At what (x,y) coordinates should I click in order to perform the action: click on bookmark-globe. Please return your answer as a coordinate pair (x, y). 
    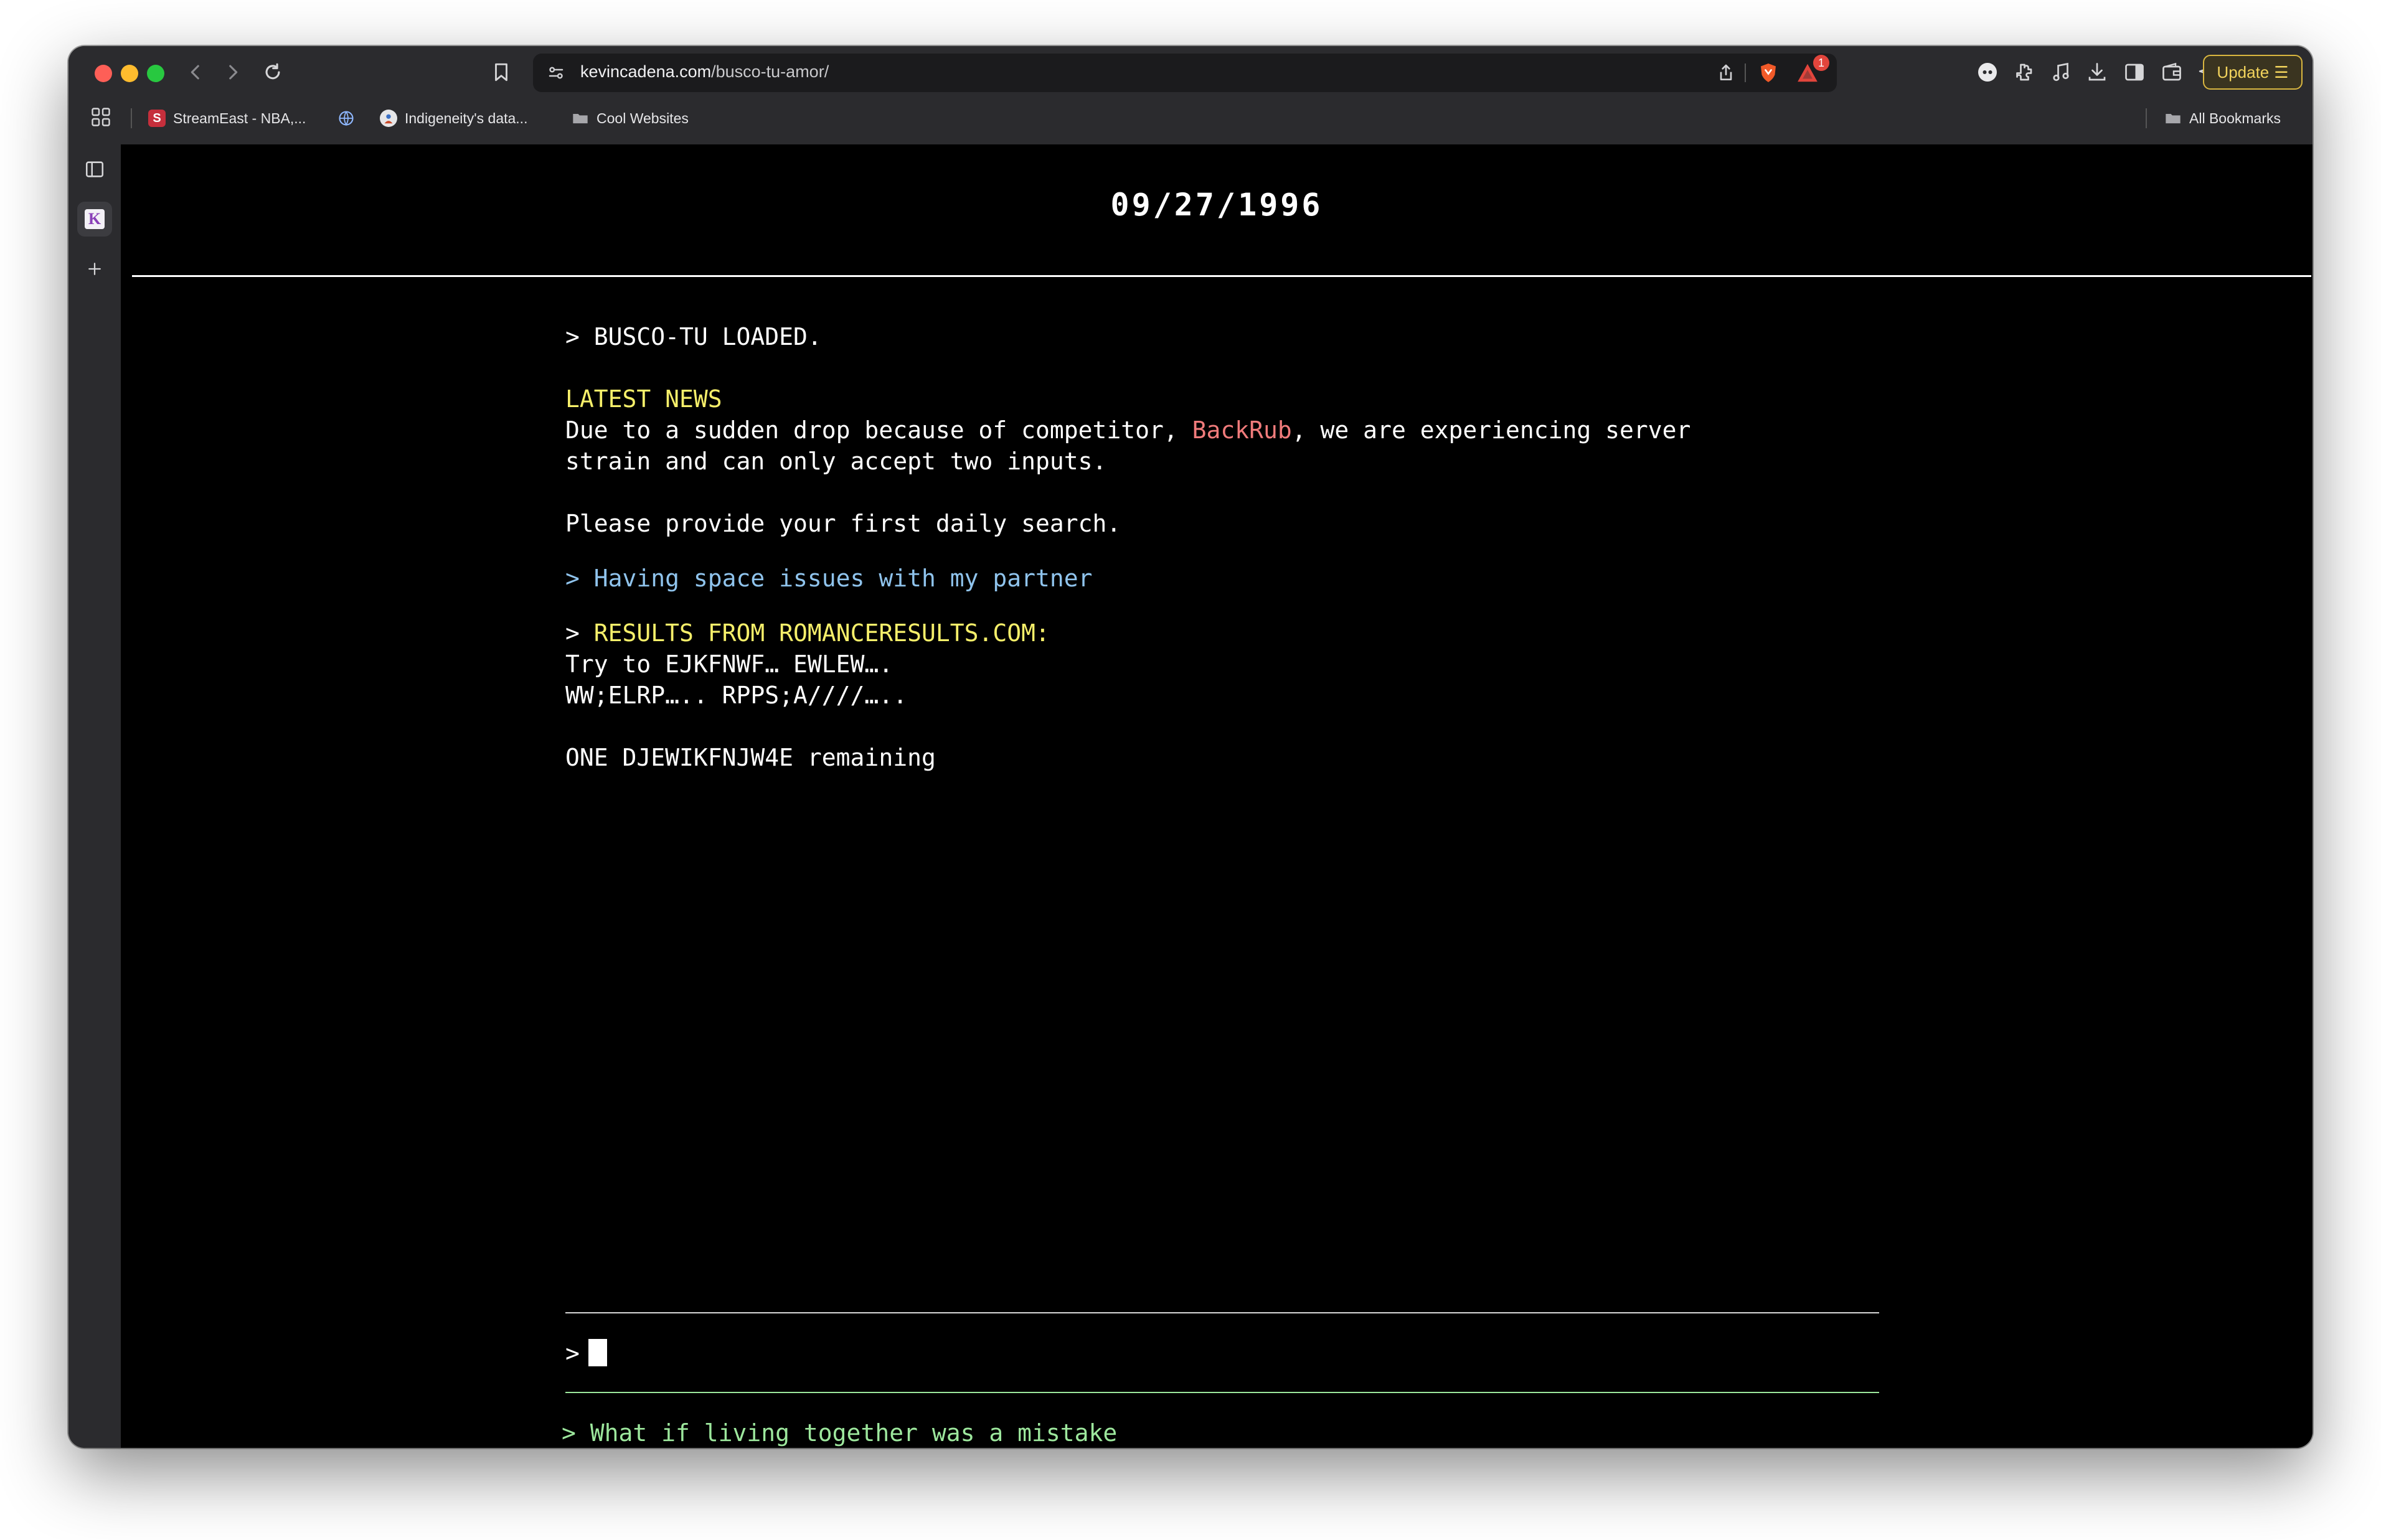
    Looking at the image, I should click on (346, 118).